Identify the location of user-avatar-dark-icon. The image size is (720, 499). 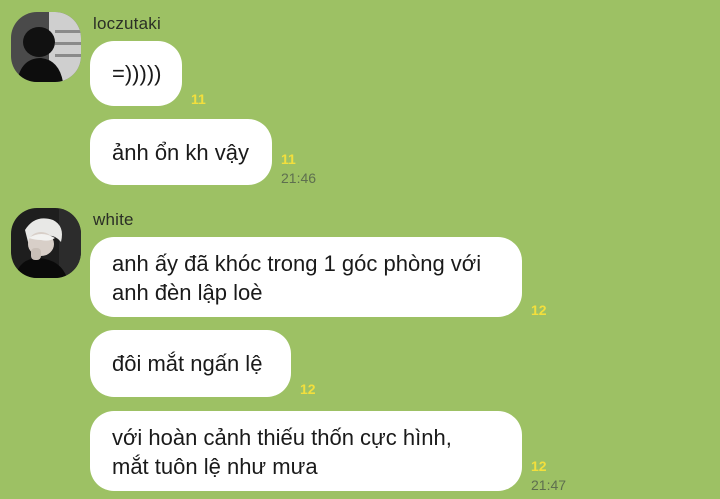
(46, 47).